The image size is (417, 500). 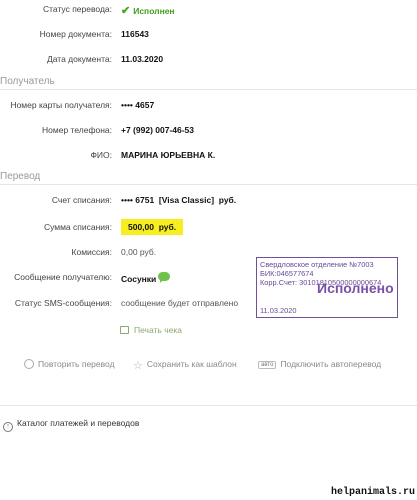 I want to click on save-template-link: ☆ Сохранить как шаблон, so click(x=185, y=366).